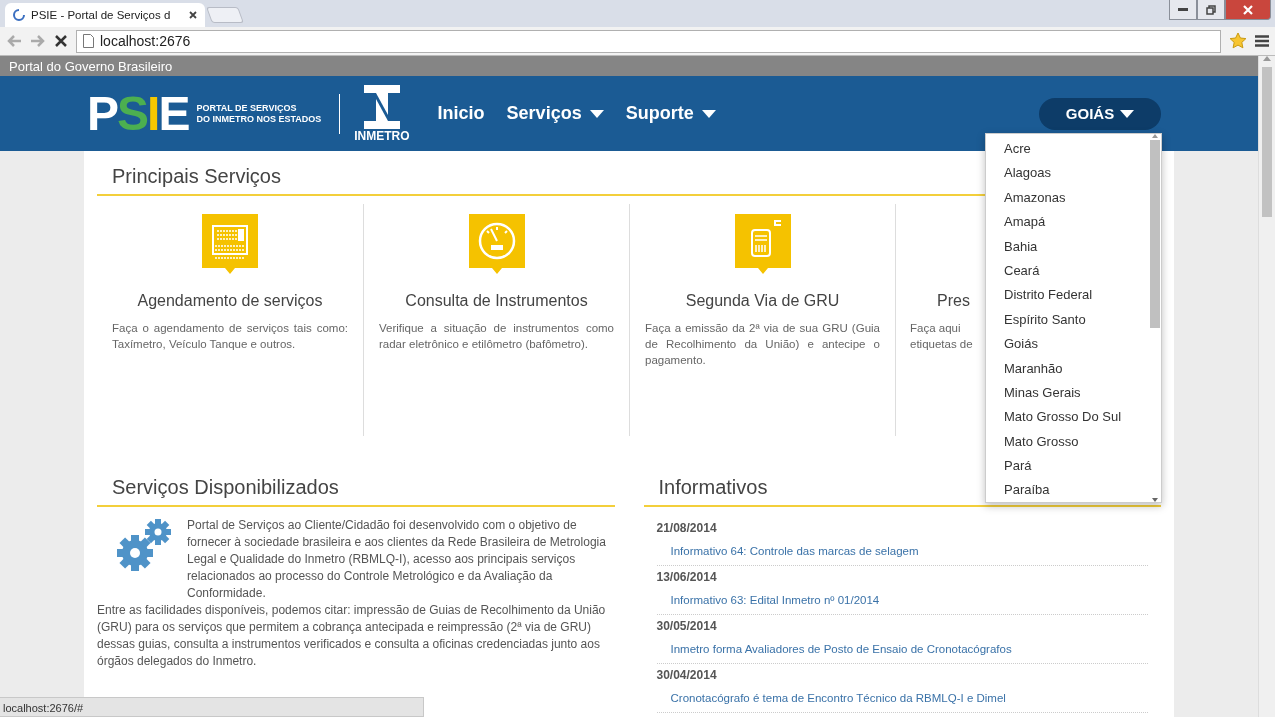  I want to click on news-link: Cronotacógrafo é tema de Encontro Técnico da RBMLQ-I e Dimel, so click(902, 697).